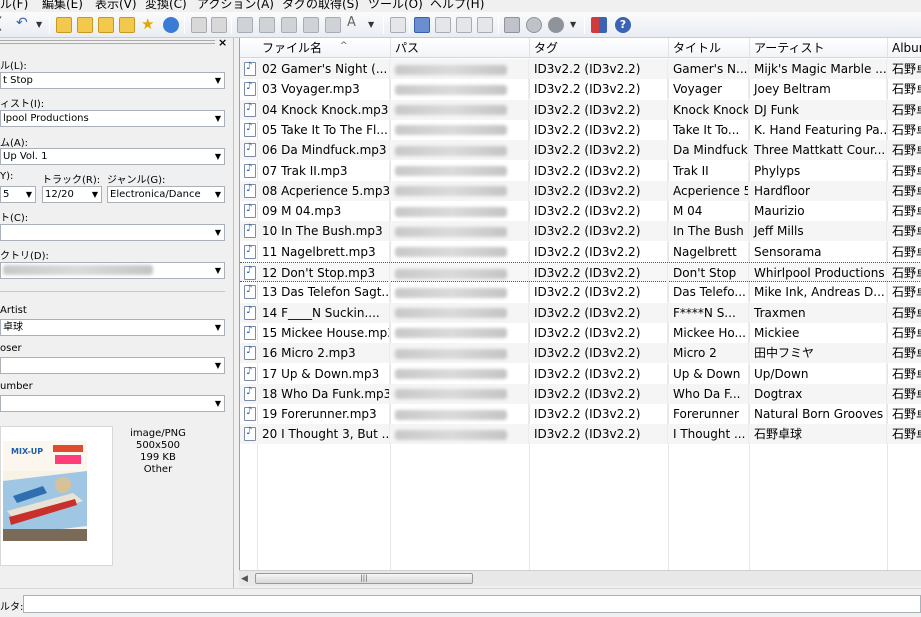 The width and height of the screenshot is (921, 617). I want to click on help-icon: ?, so click(623, 25).